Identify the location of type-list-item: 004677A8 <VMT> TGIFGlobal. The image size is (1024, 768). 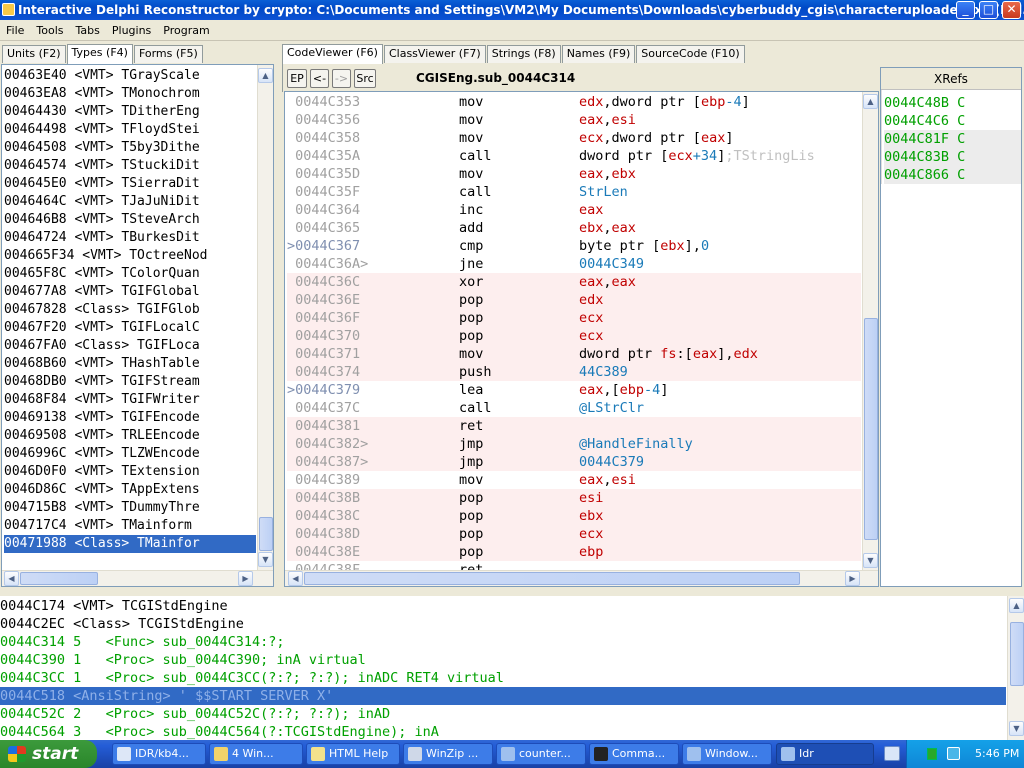
(130, 292).